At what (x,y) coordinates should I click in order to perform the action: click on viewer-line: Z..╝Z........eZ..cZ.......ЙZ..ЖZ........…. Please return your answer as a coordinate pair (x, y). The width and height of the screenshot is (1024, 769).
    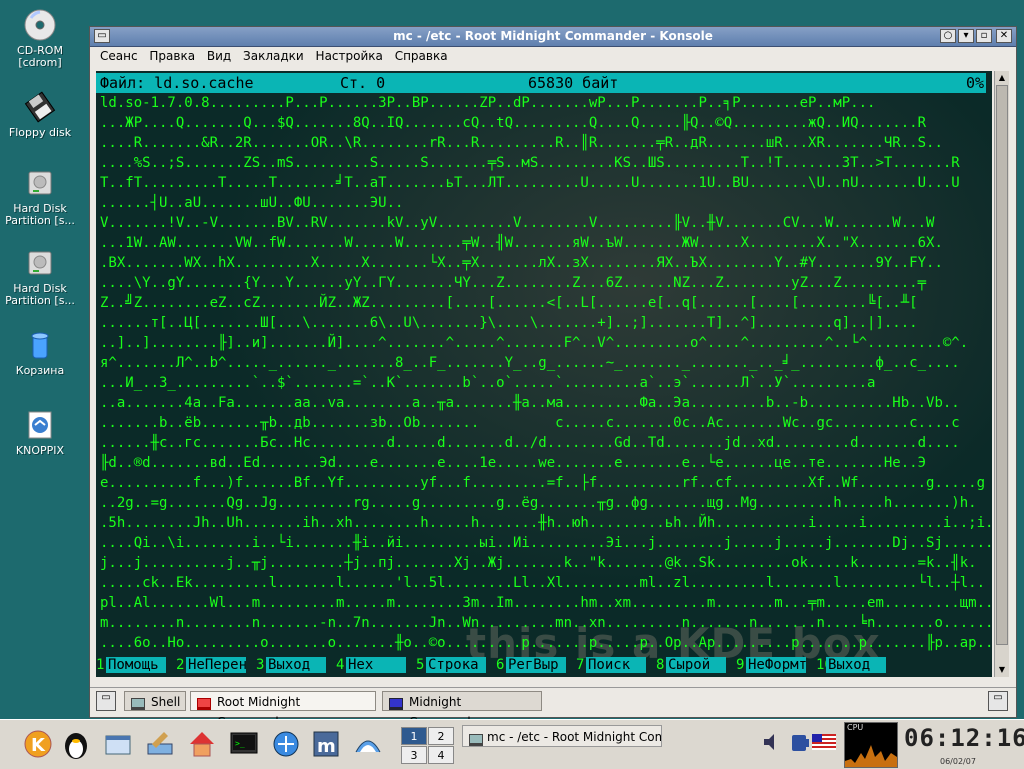
    Looking at the image, I should click on (509, 303).